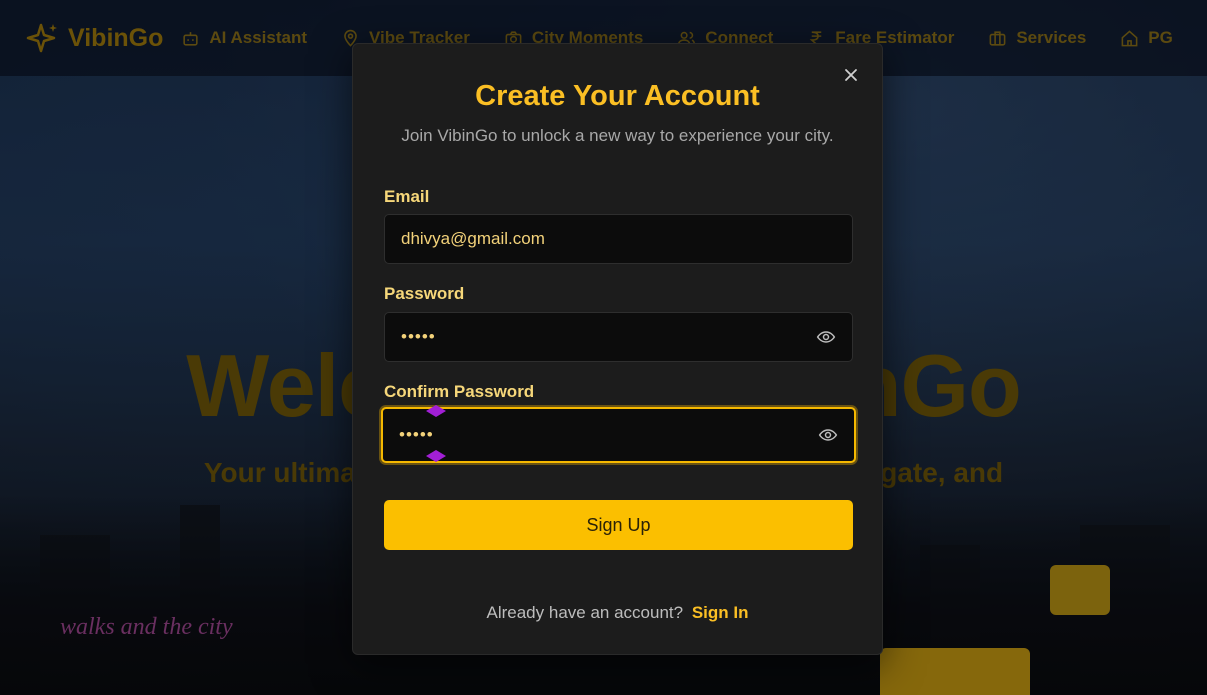 This screenshot has width=1207, height=695. I want to click on confirm-password-field, so click(599, 435).